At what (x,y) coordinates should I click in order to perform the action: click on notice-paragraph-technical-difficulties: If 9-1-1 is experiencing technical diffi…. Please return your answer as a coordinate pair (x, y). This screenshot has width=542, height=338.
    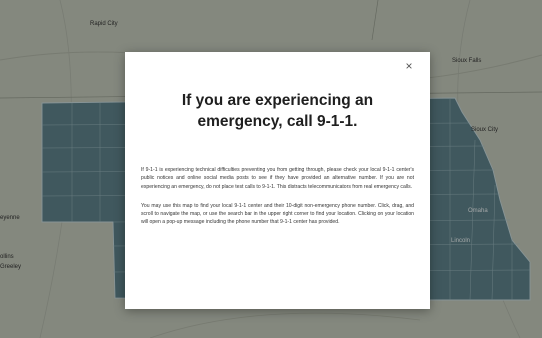
    Looking at the image, I should click on (277, 178).